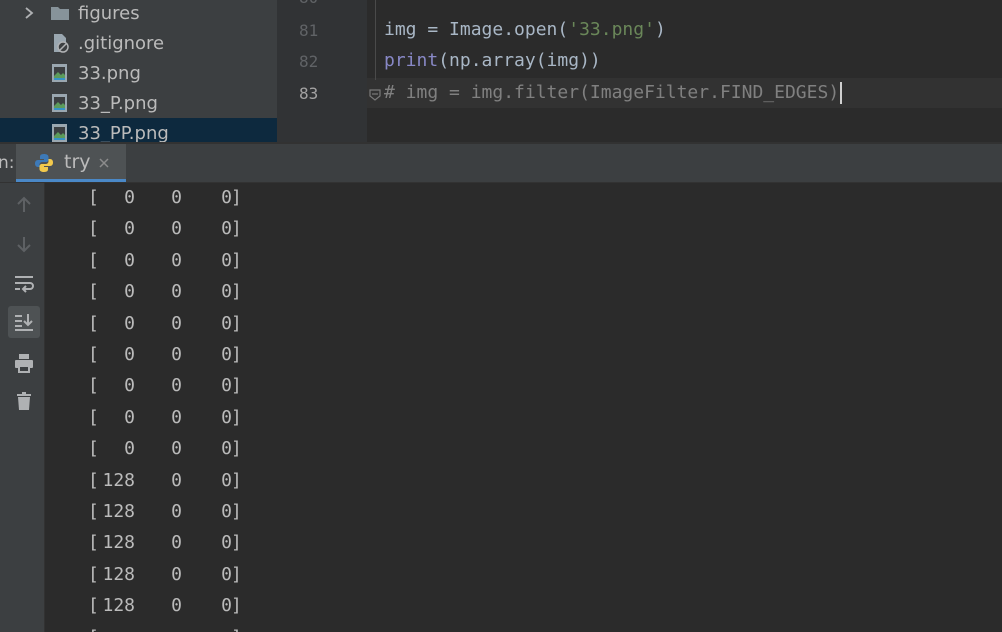 This screenshot has height=632, width=1002. What do you see at coordinates (44, 163) in the screenshot?
I see `python-icon` at bounding box center [44, 163].